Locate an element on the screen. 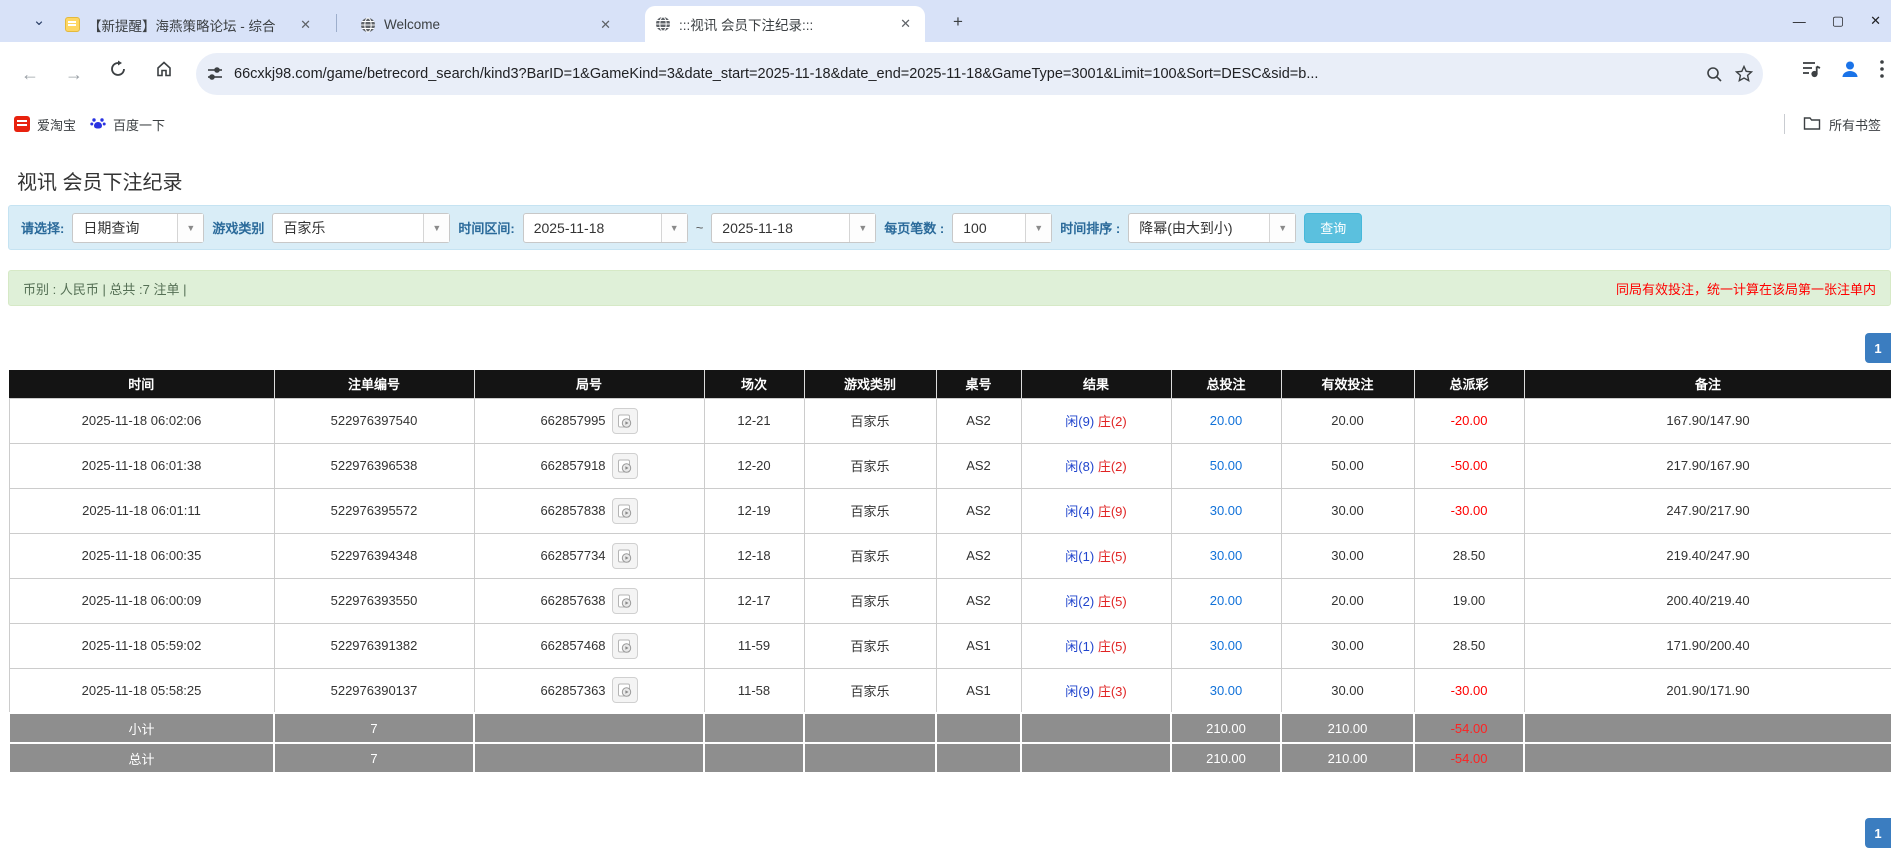  reload-button is located at coordinates (118, 74).